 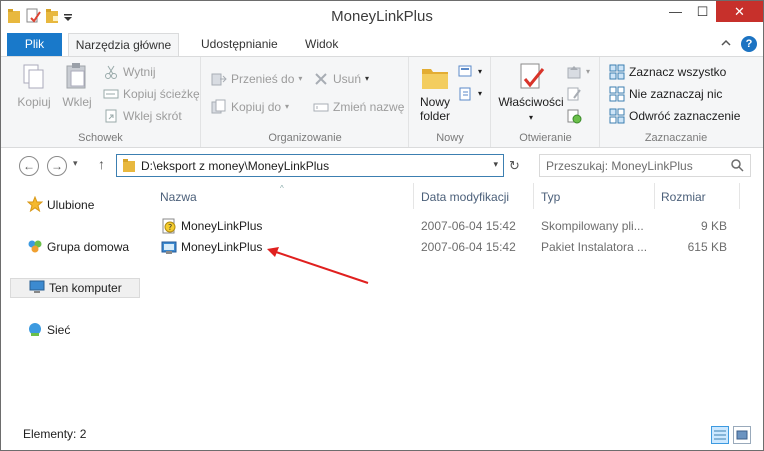 What do you see at coordinates (287, 106) in the screenshot?
I see `copy-to-dropdown-icon: ▾` at bounding box center [287, 106].